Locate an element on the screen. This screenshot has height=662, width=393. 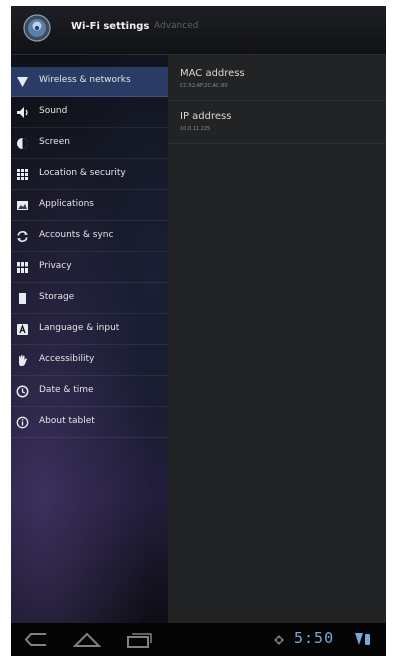
screen-title: Wi-Fi settings is located at coordinates (110, 26).